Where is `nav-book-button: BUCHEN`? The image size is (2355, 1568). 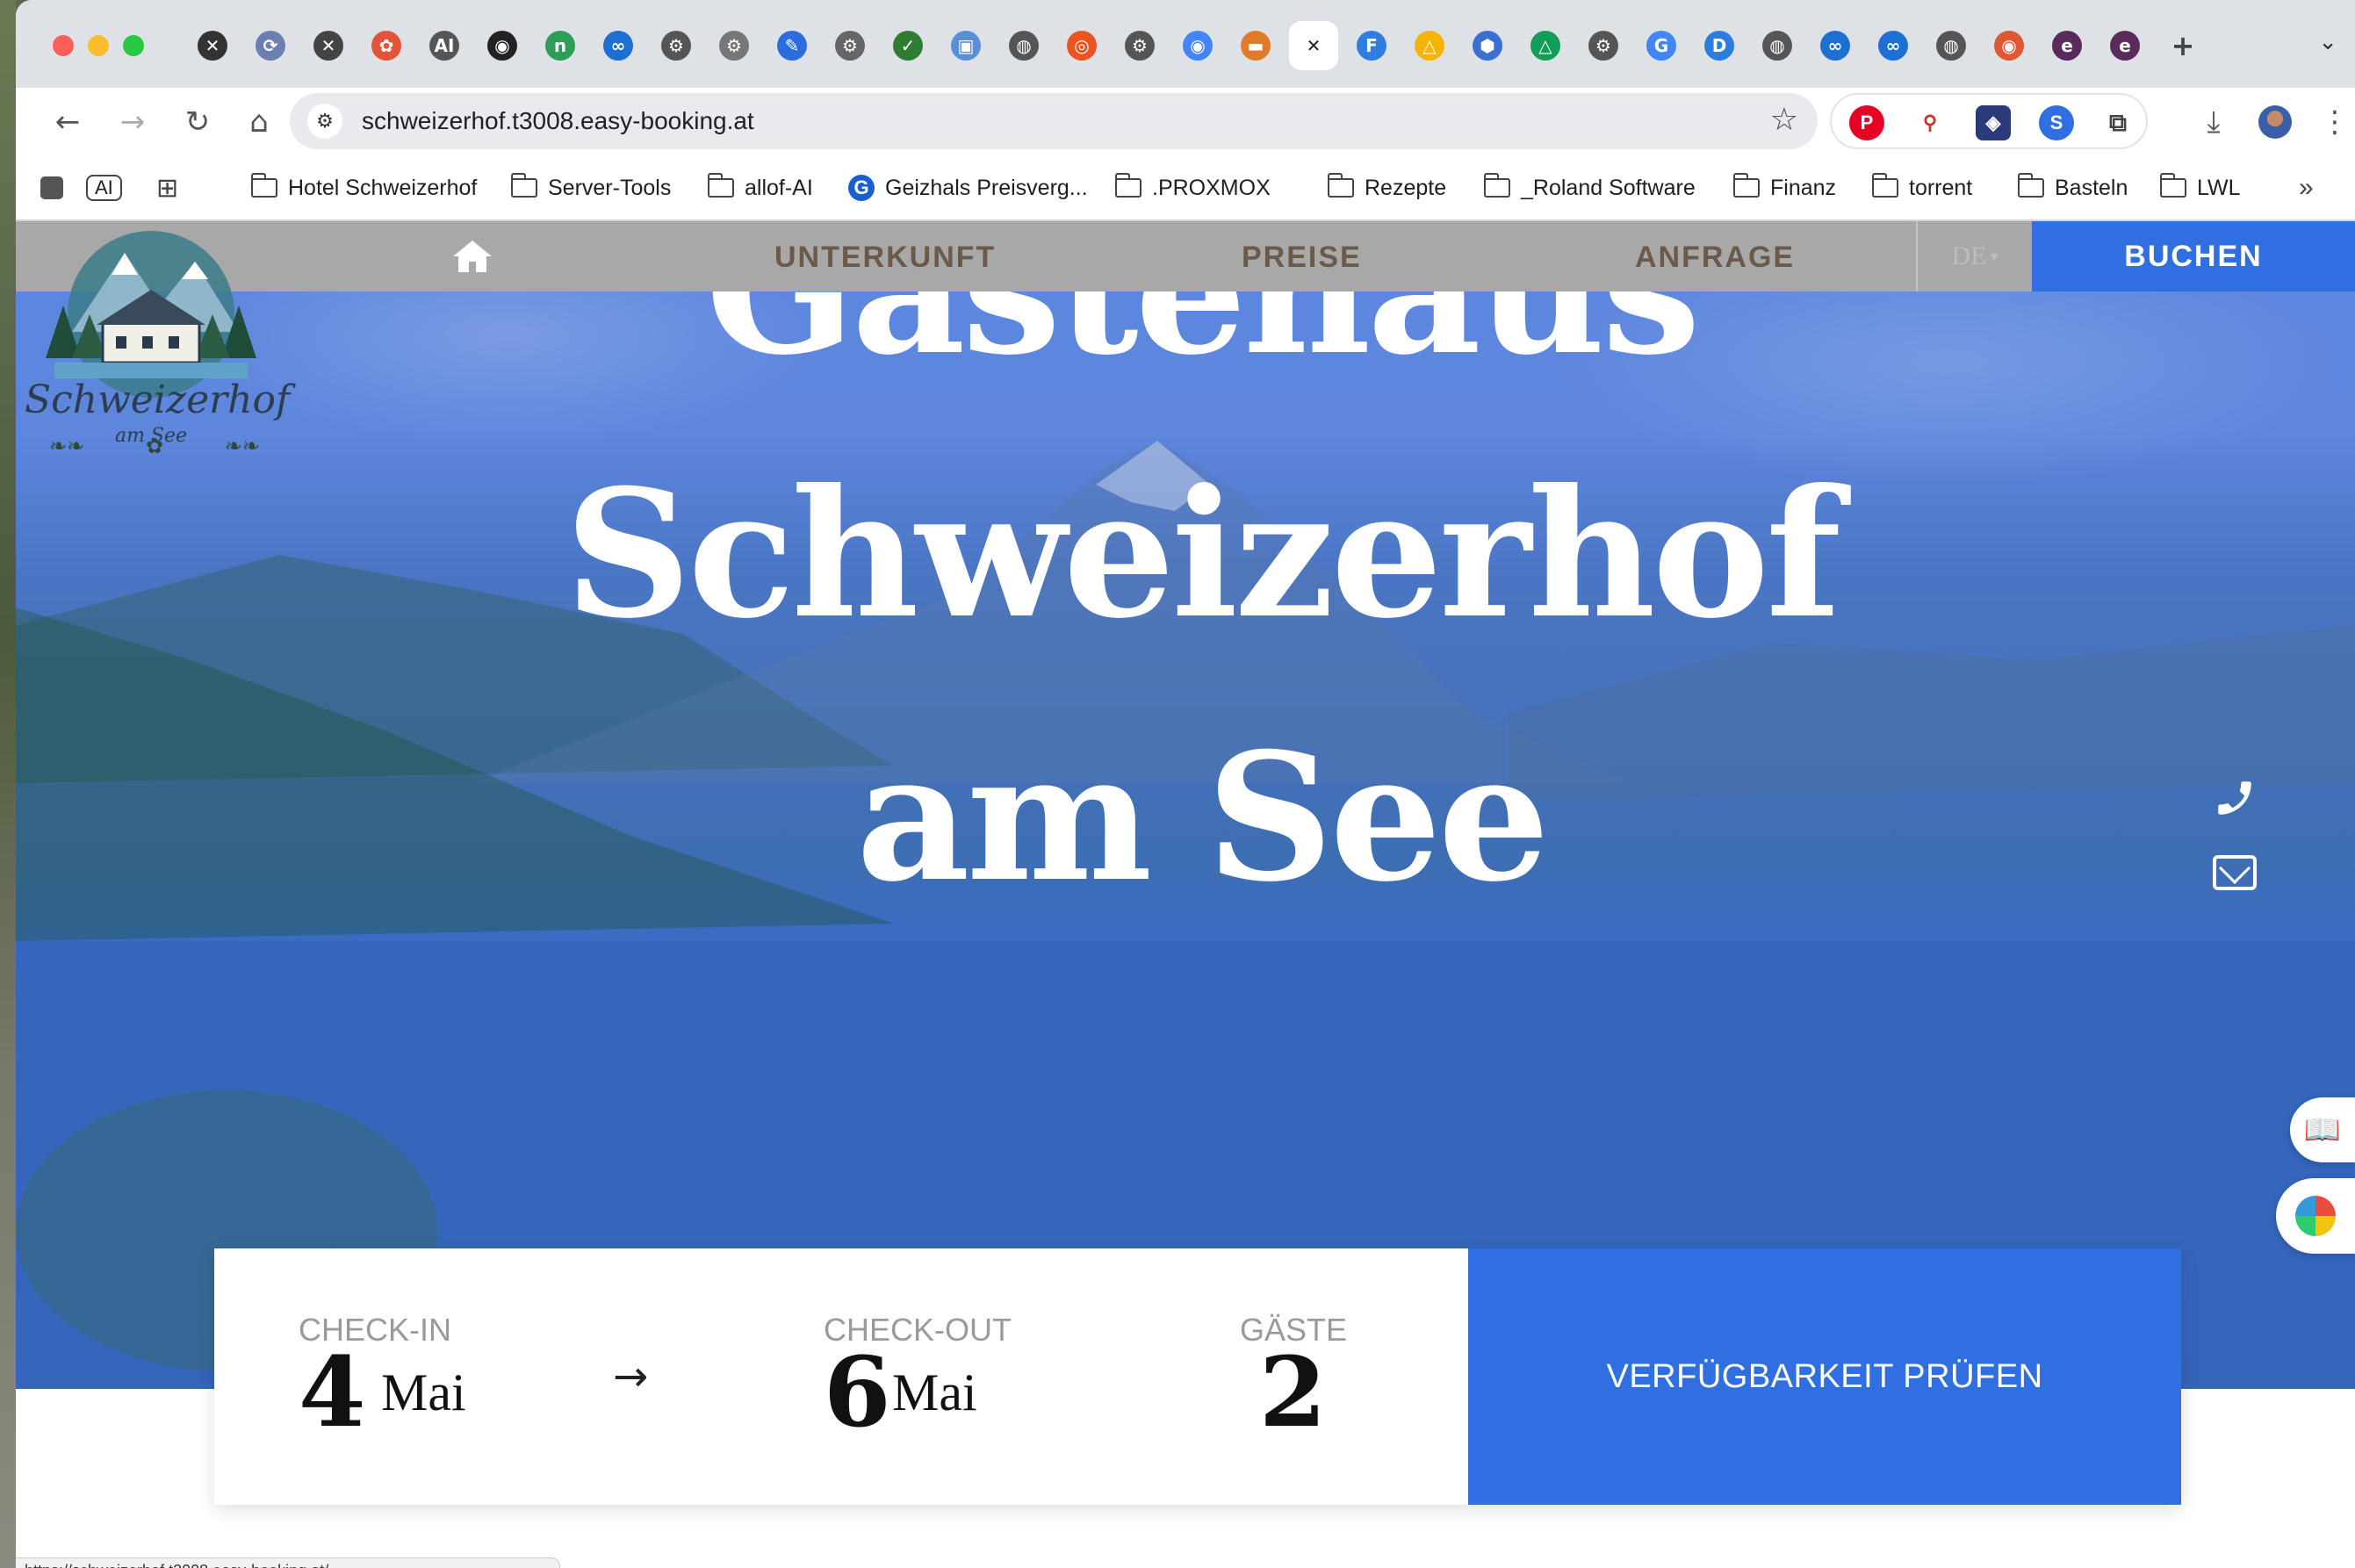
nav-book-button: BUCHEN is located at coordinates (2193, 256).